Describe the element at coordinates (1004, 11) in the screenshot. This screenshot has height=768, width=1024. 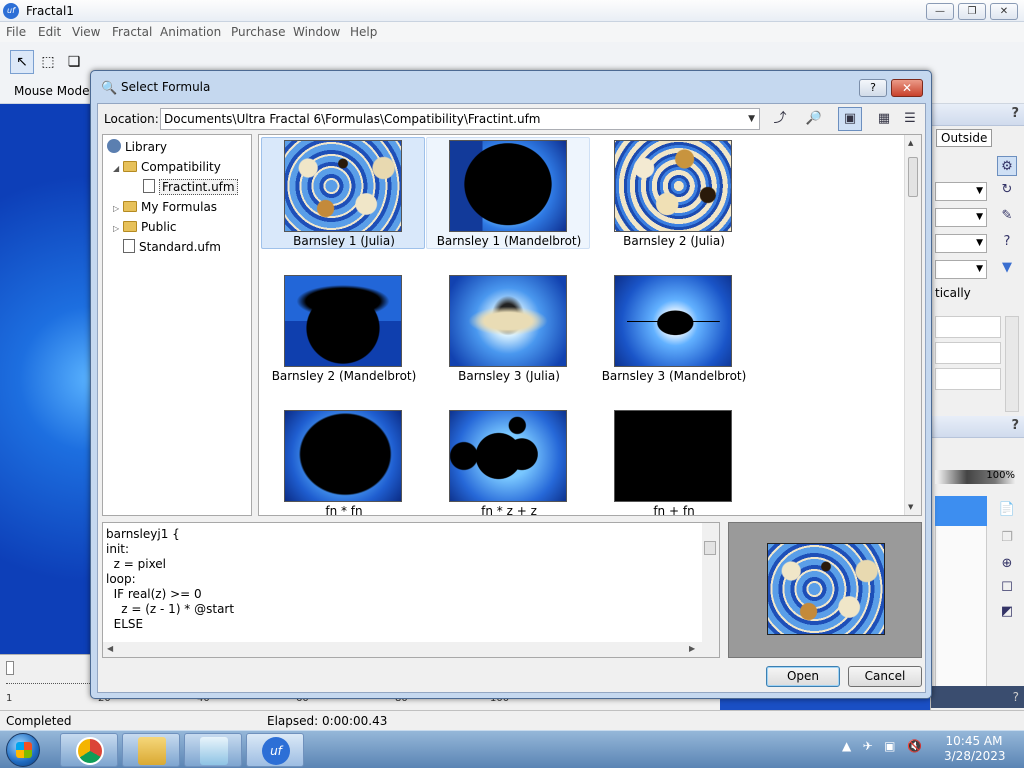
I see `close-app-button: ✕` at that location.